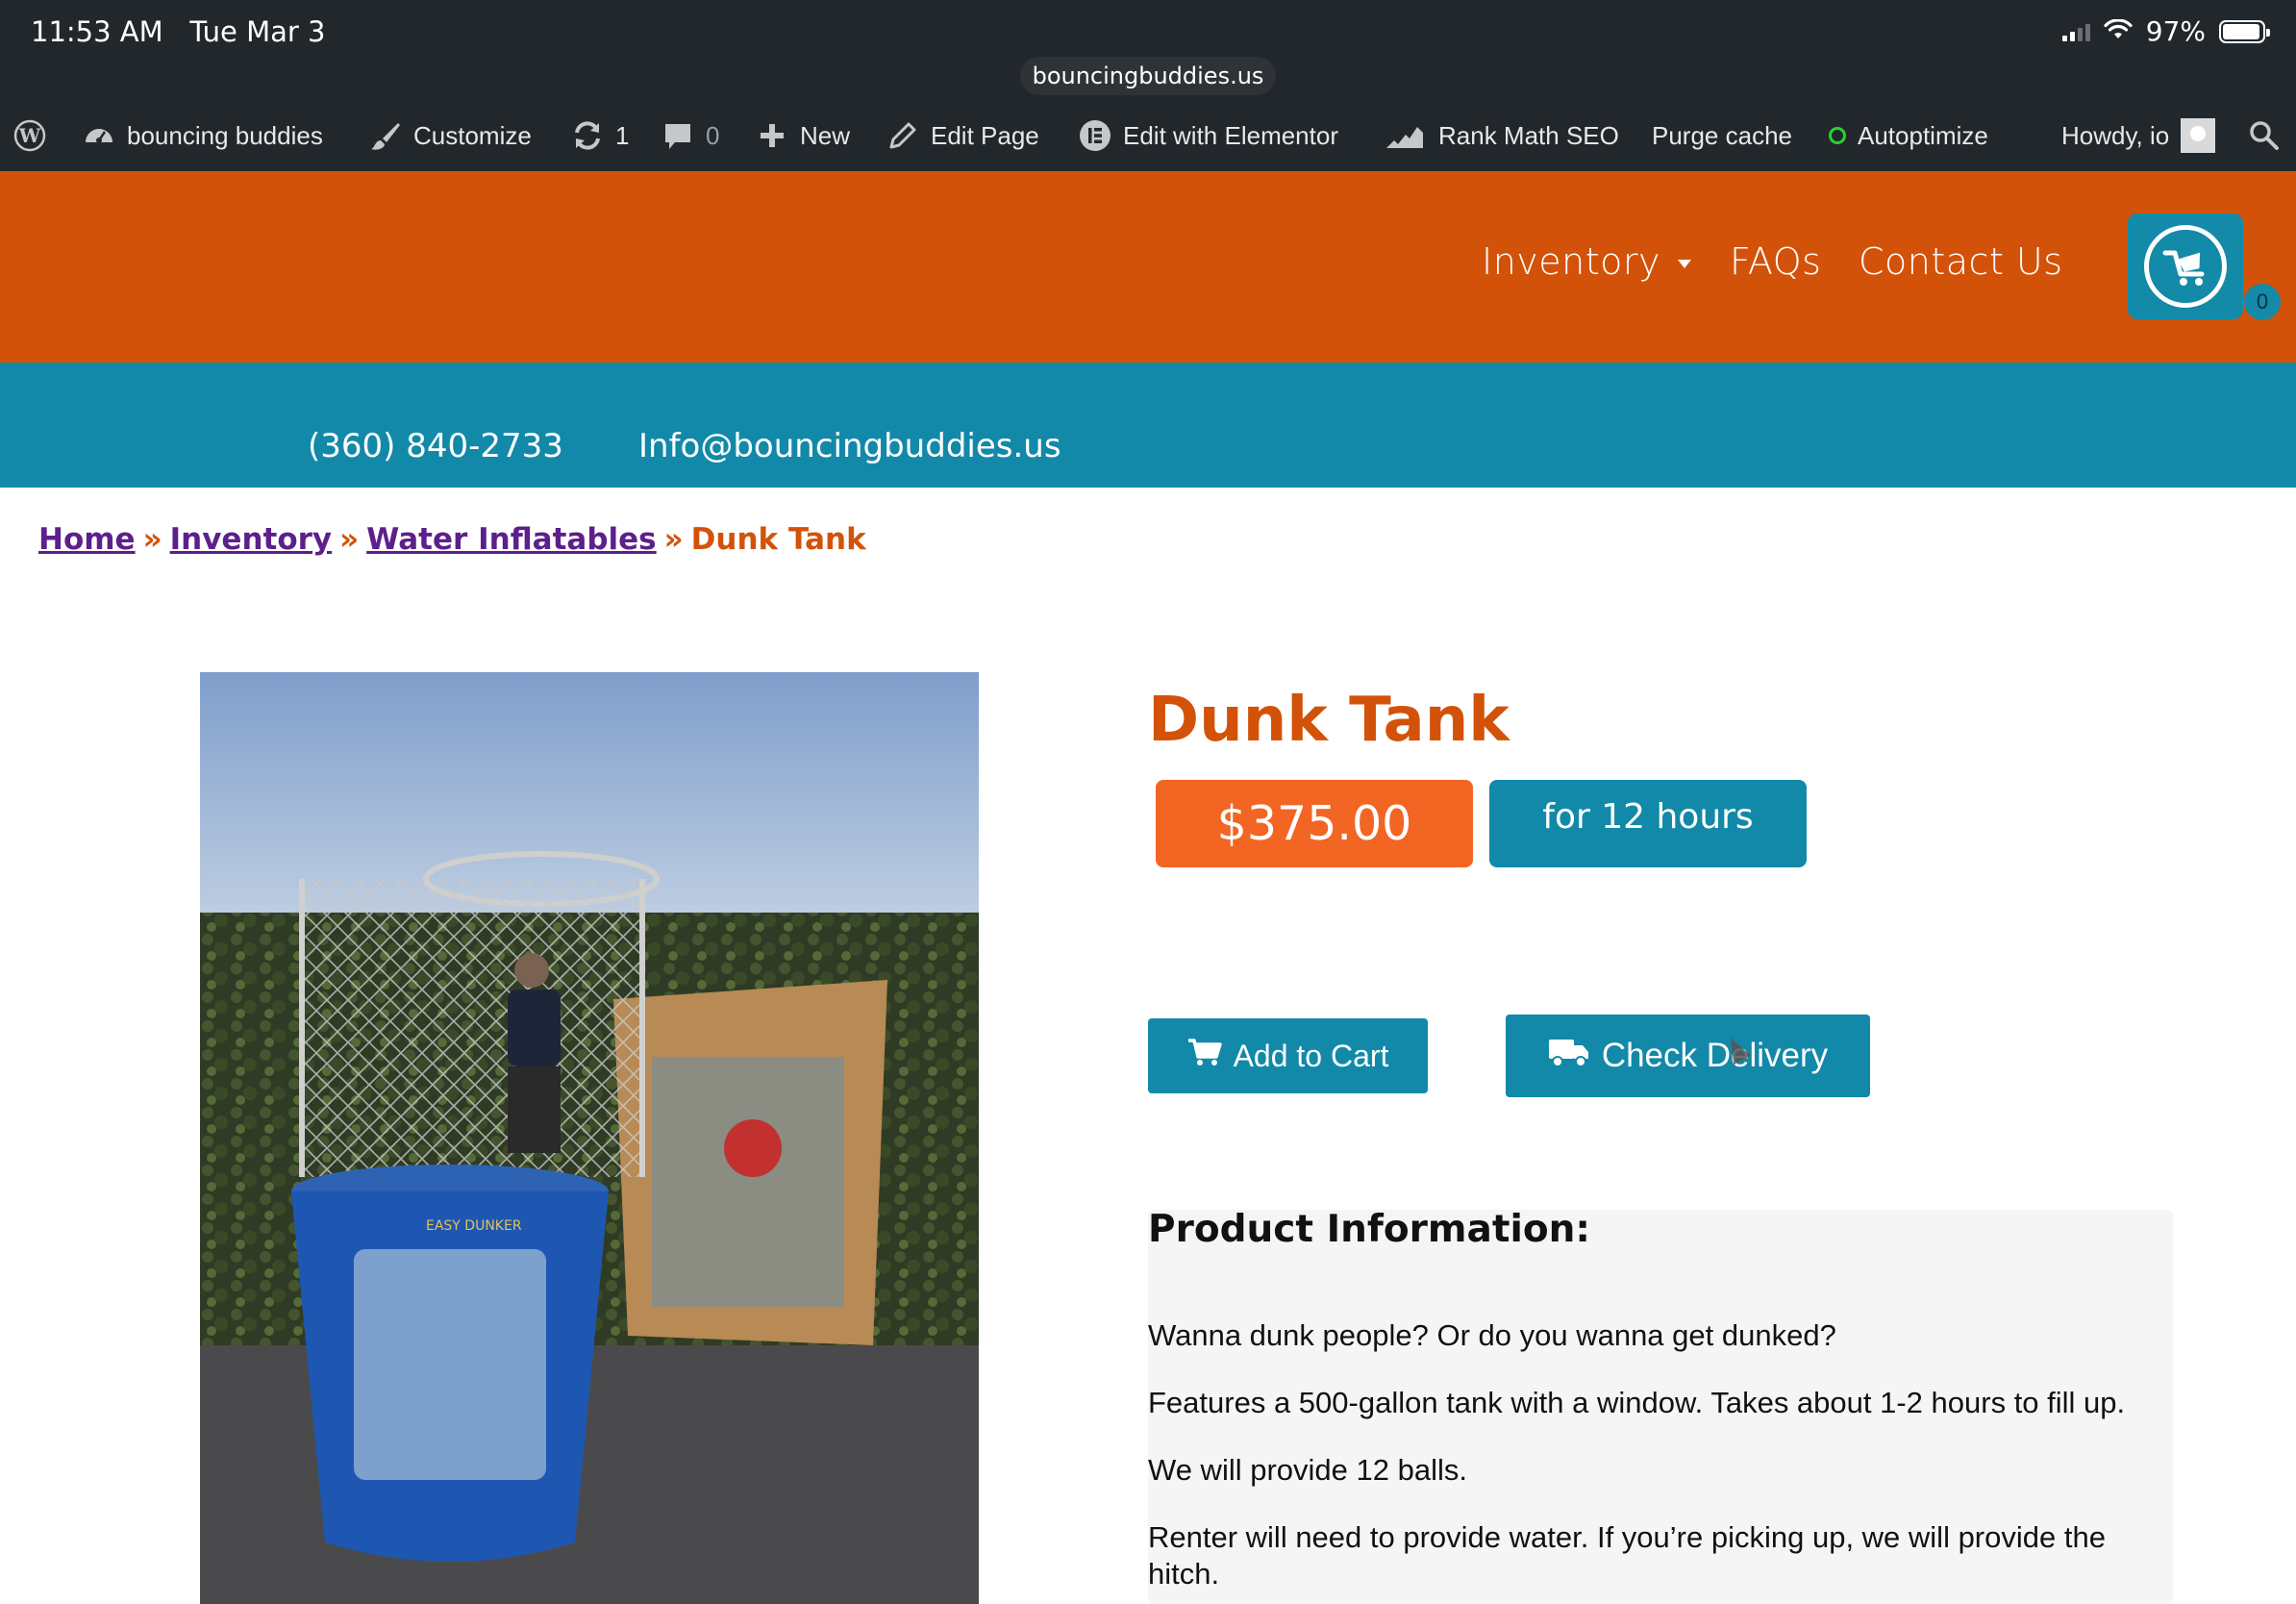  What do you see at coordinates (1329, 720) in the screenshot?
I see `product-title: Dunk Tank` at bounding box center [1329, 720].